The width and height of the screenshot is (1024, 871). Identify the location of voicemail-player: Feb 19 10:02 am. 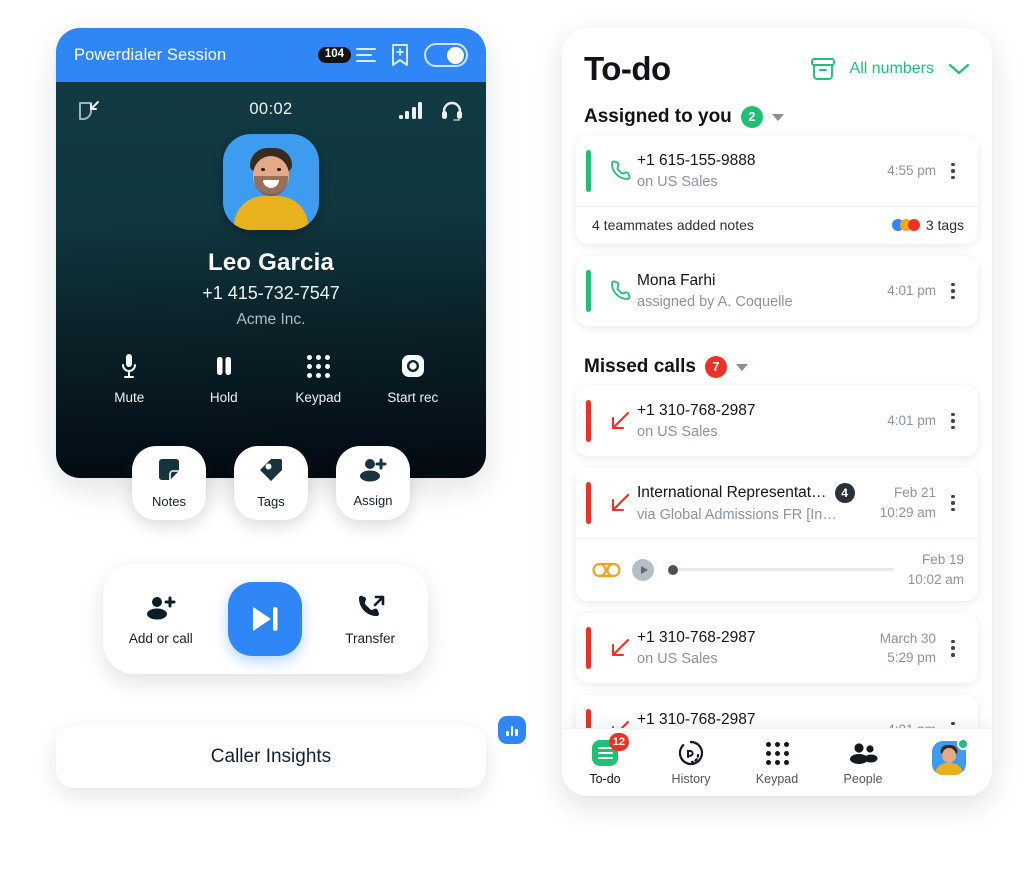
(777, 569).